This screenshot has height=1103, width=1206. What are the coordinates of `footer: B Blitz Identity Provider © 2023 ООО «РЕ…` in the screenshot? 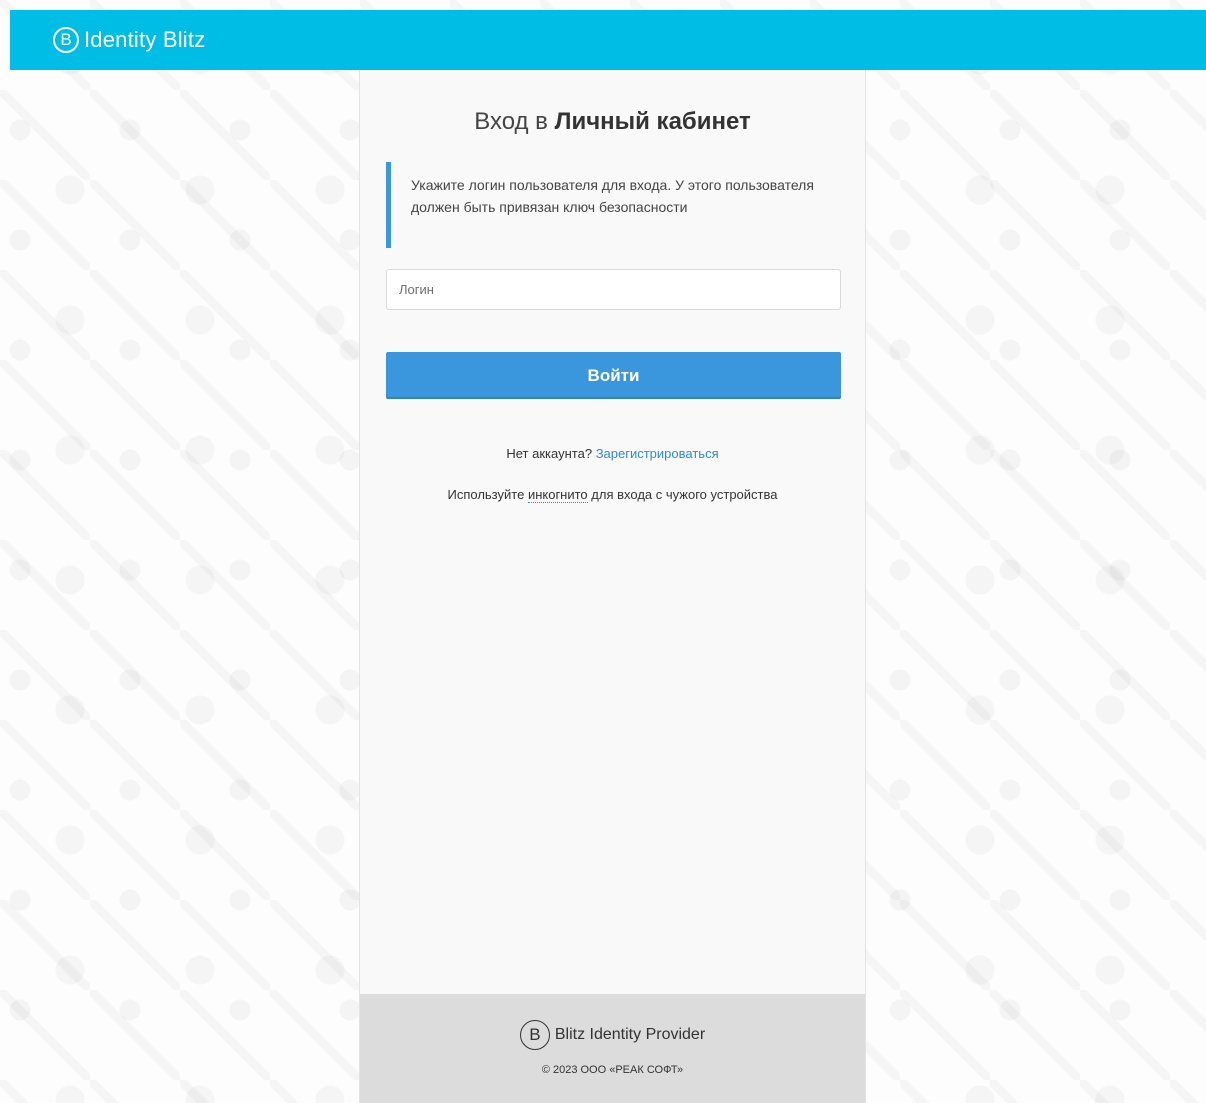 It's located at (612, 1048).